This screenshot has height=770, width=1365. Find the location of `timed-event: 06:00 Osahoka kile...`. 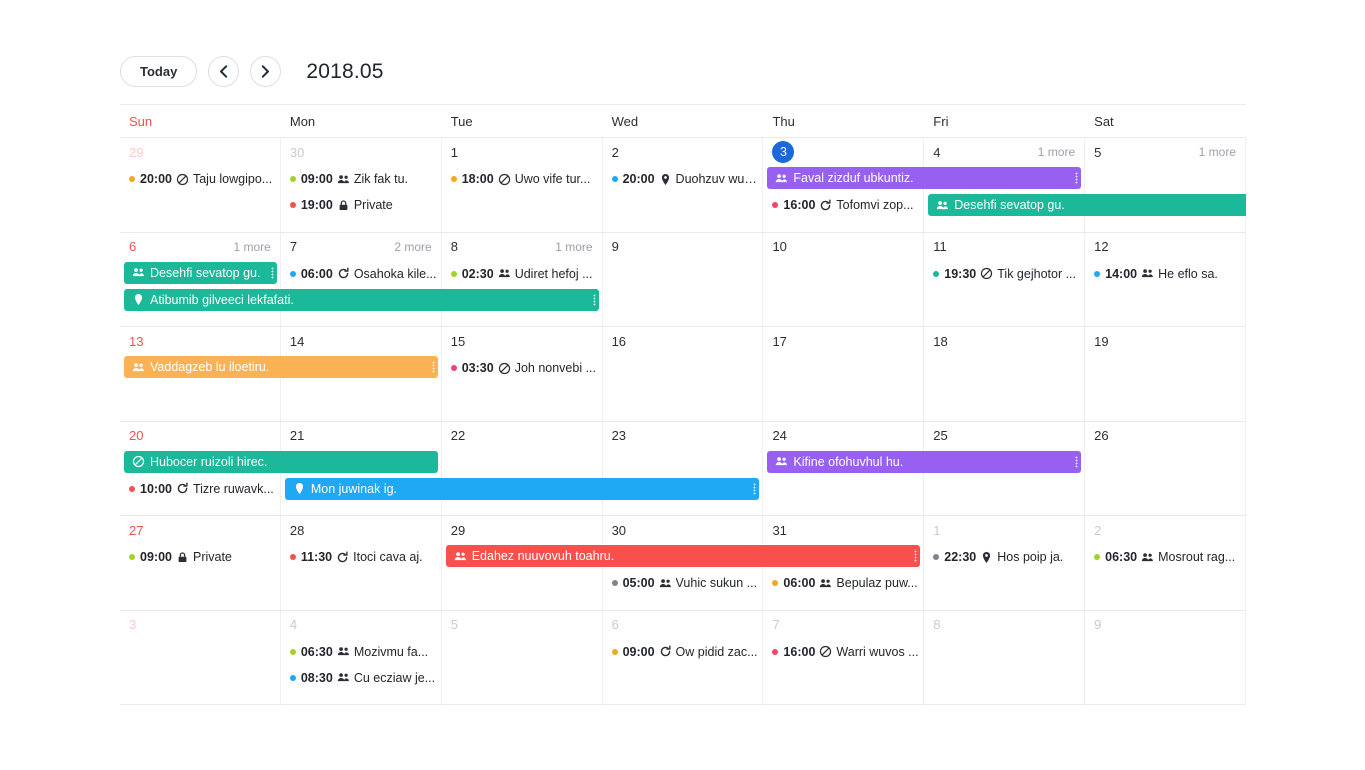

timed-event: 06:00 Osahoka kile... is located at coordinates (361, 274).